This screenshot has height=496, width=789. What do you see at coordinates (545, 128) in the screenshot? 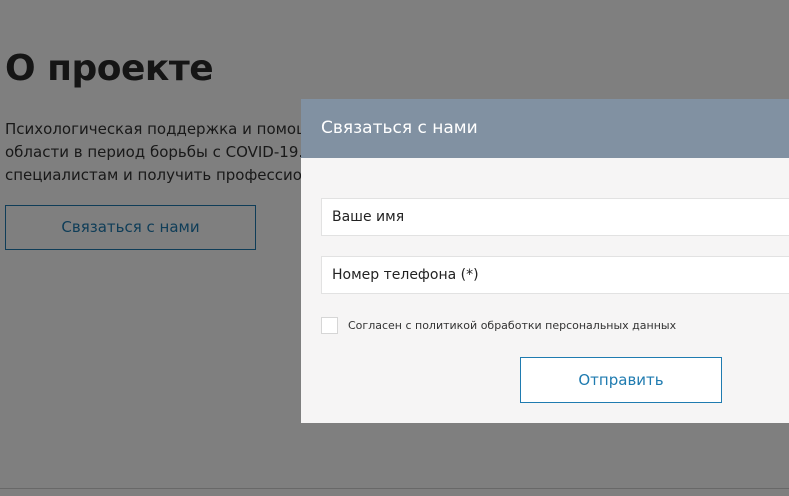
I see `modal-title: Связаться с нами` at bounding box center [545, 128].